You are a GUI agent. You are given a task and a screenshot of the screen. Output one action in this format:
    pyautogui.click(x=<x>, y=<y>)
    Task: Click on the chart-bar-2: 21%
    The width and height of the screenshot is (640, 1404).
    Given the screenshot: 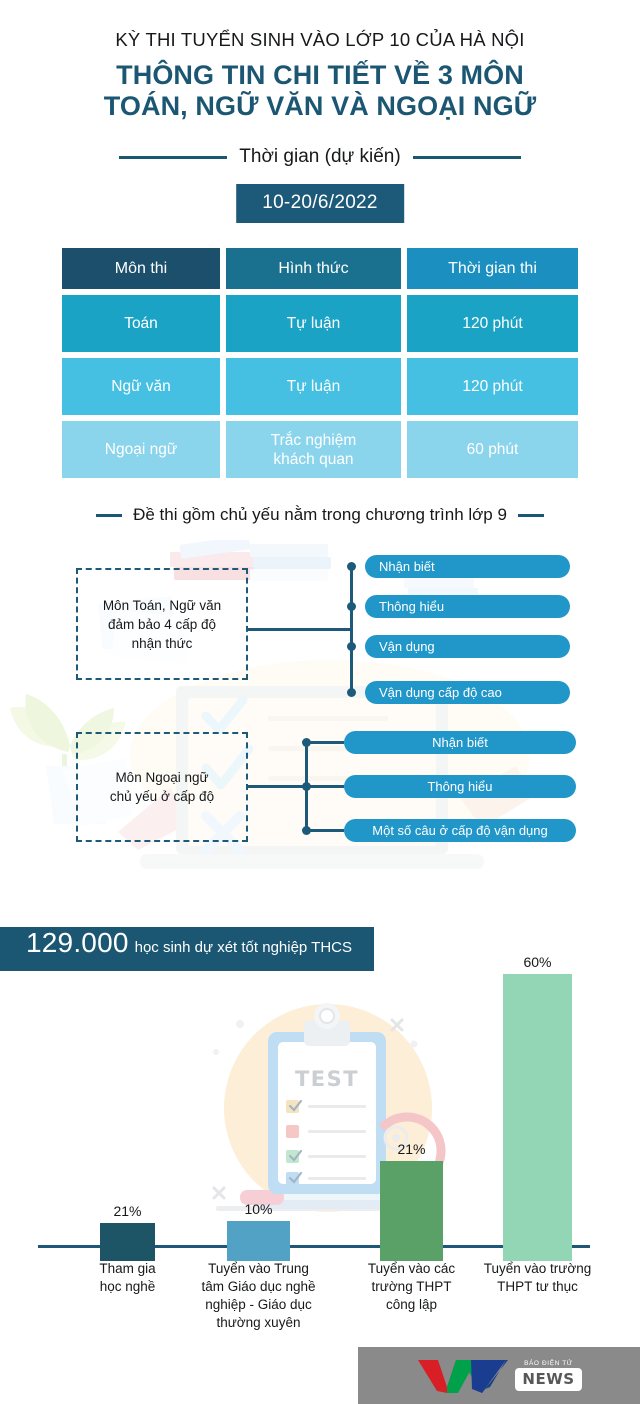 What is the action you would take?
    pyautogui.click(x=411, y=1201)
    